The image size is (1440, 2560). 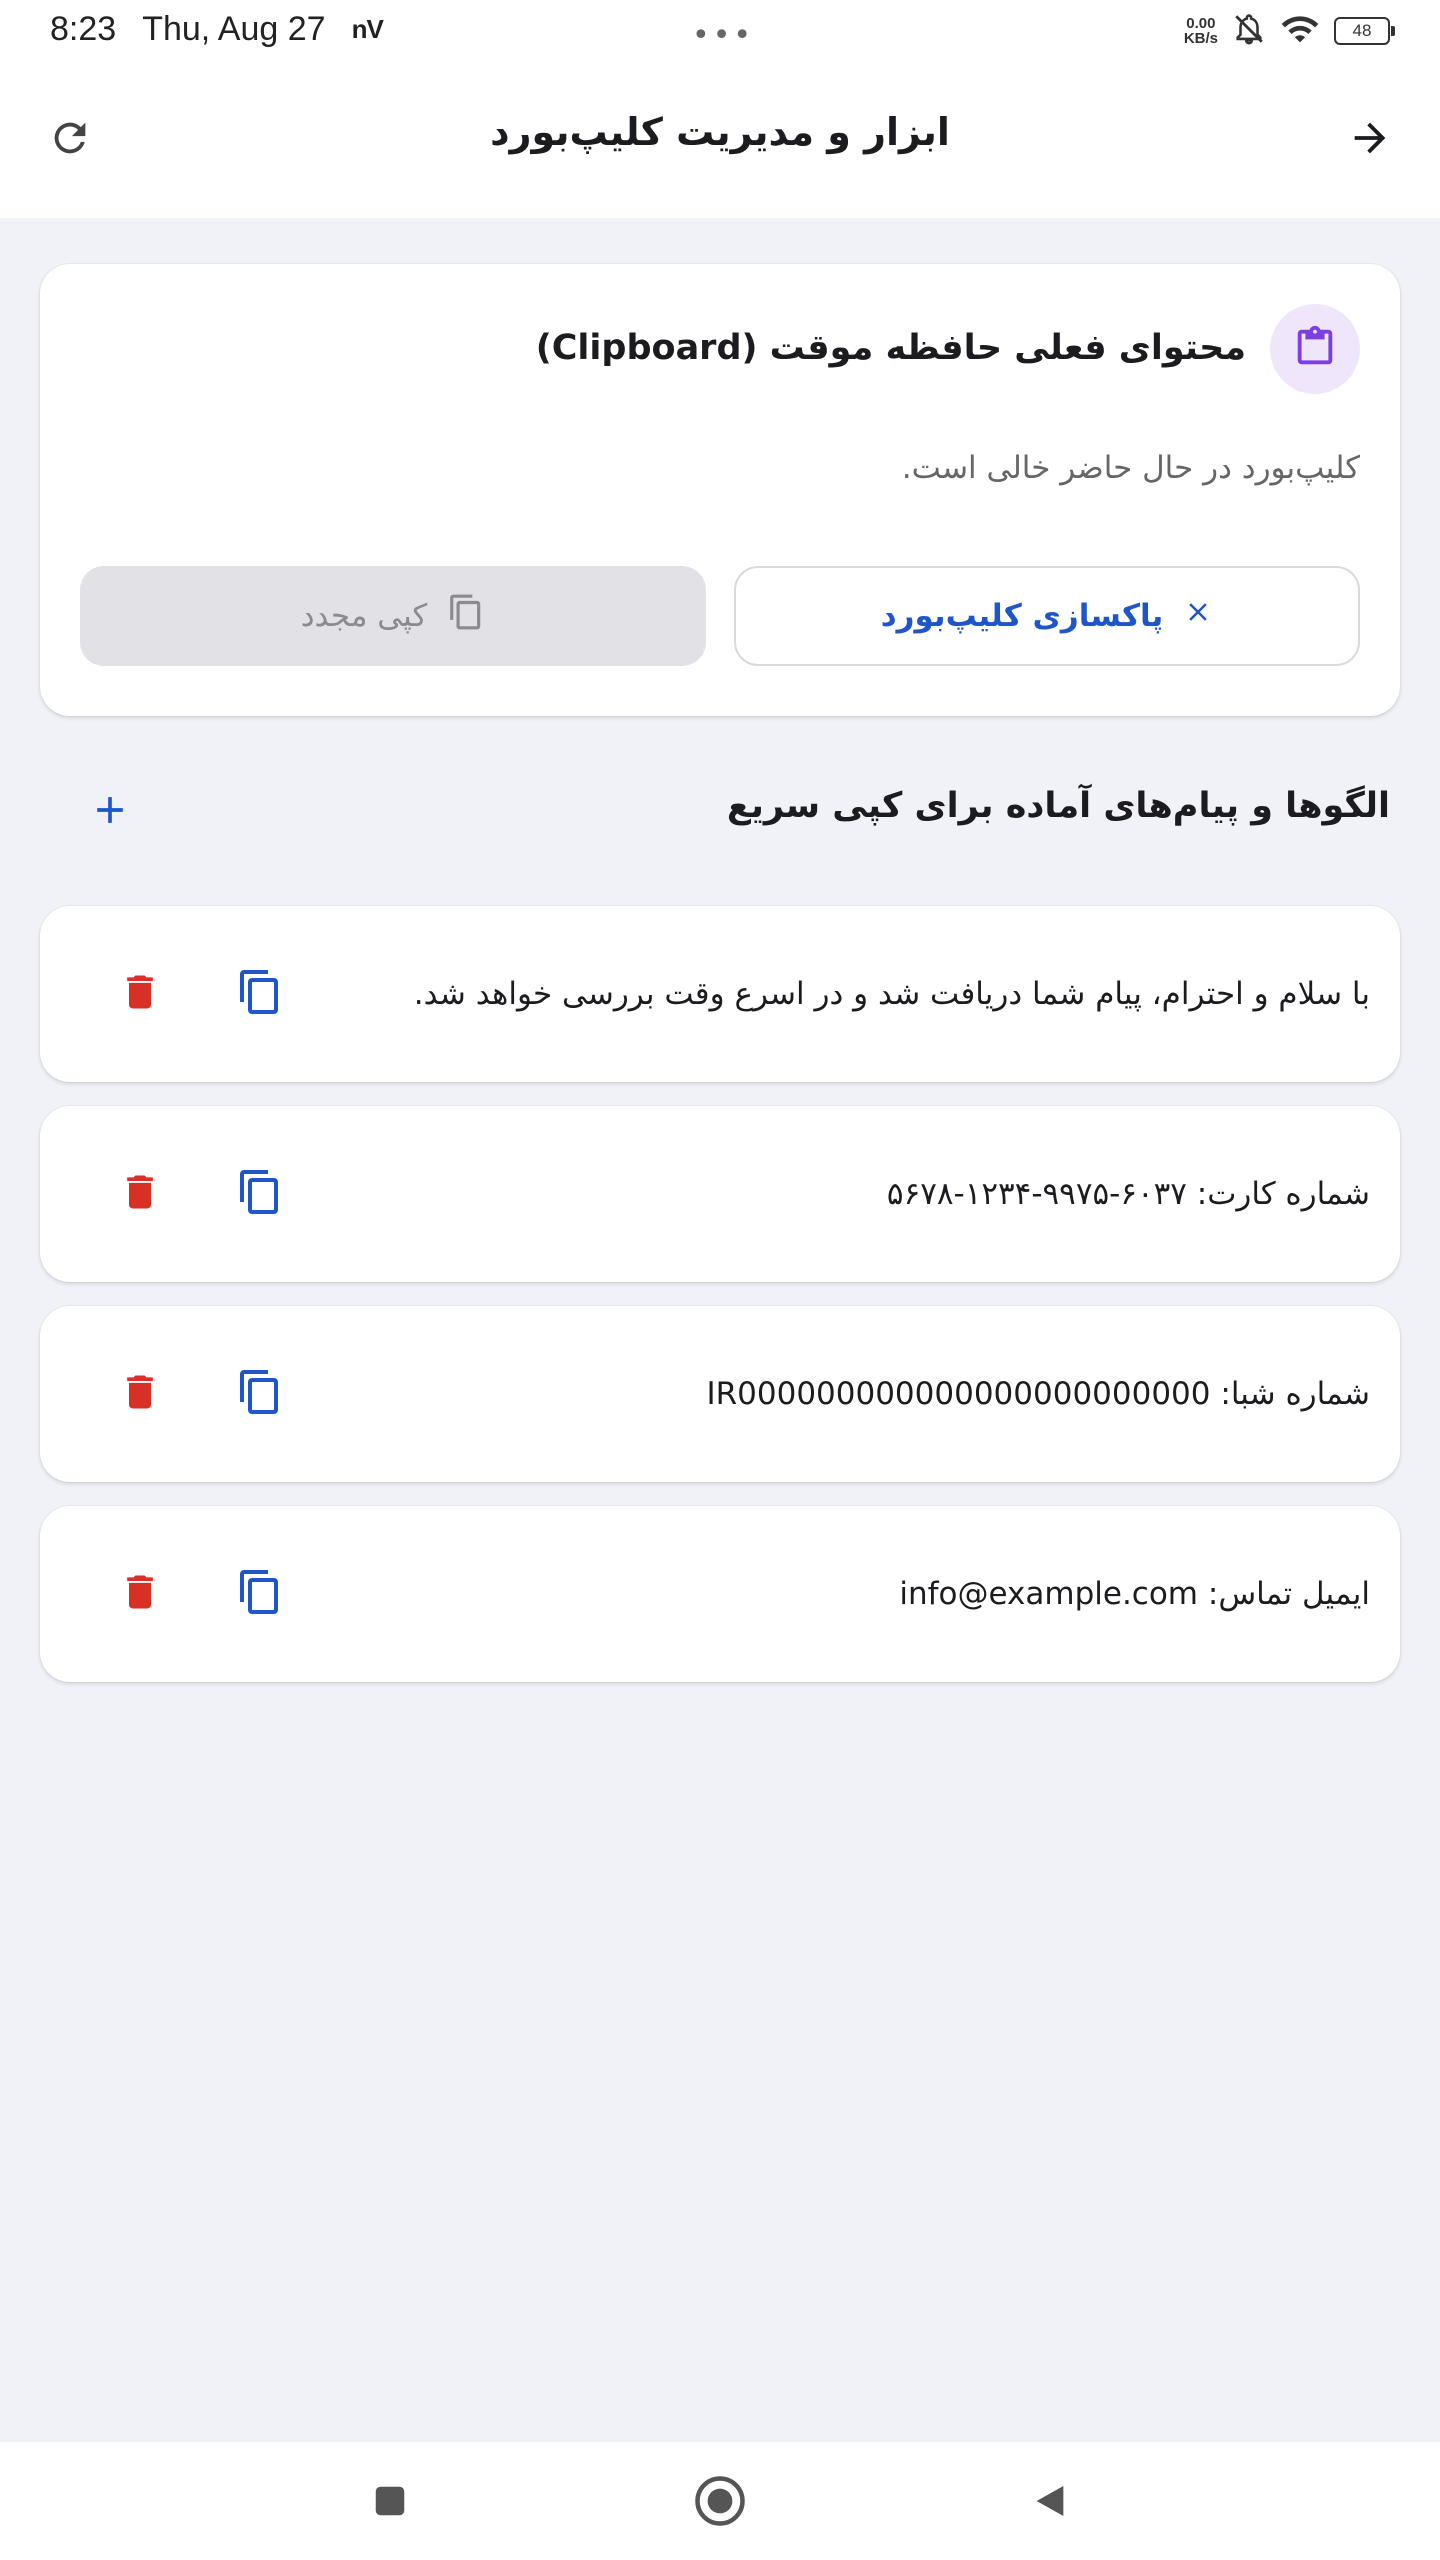 I want to click on template-item: شماره شبا: IR000000000000000000000000, so click(x=720, y=1394).